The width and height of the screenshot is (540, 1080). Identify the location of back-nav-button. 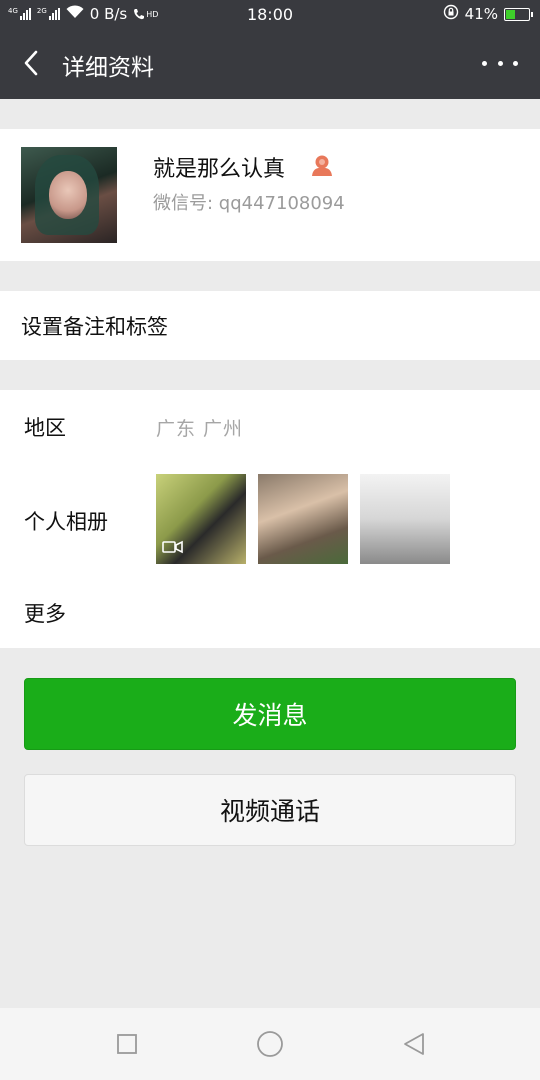
(414, 1044).